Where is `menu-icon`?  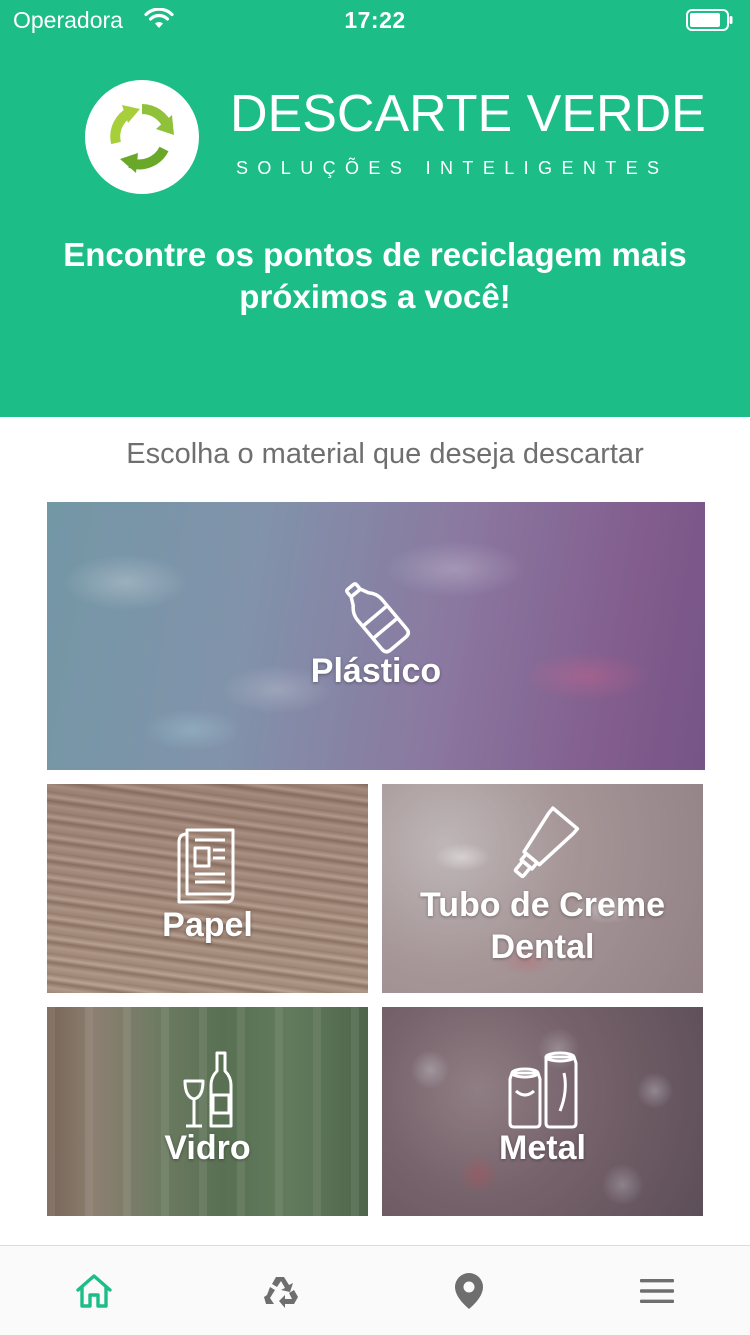
menu-icon is located at coordinates (656, 1290).